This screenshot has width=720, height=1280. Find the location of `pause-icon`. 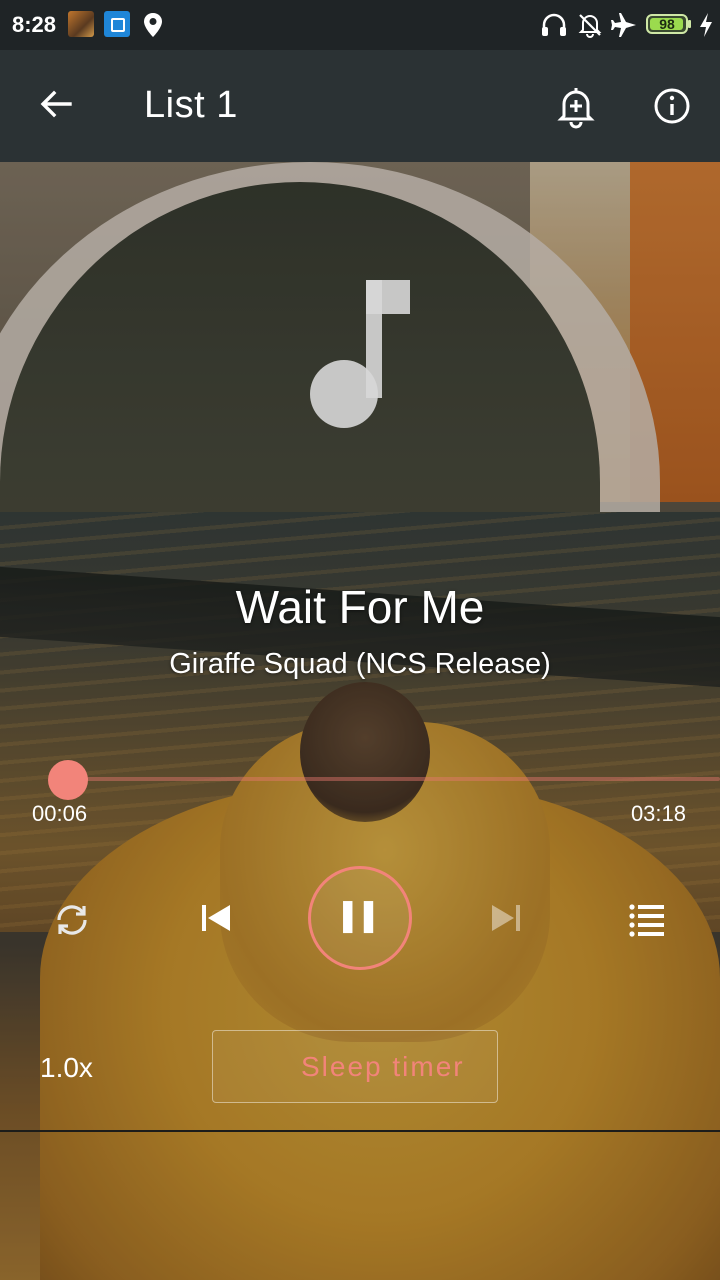

pause-icon is located at coordinates (358, 917).